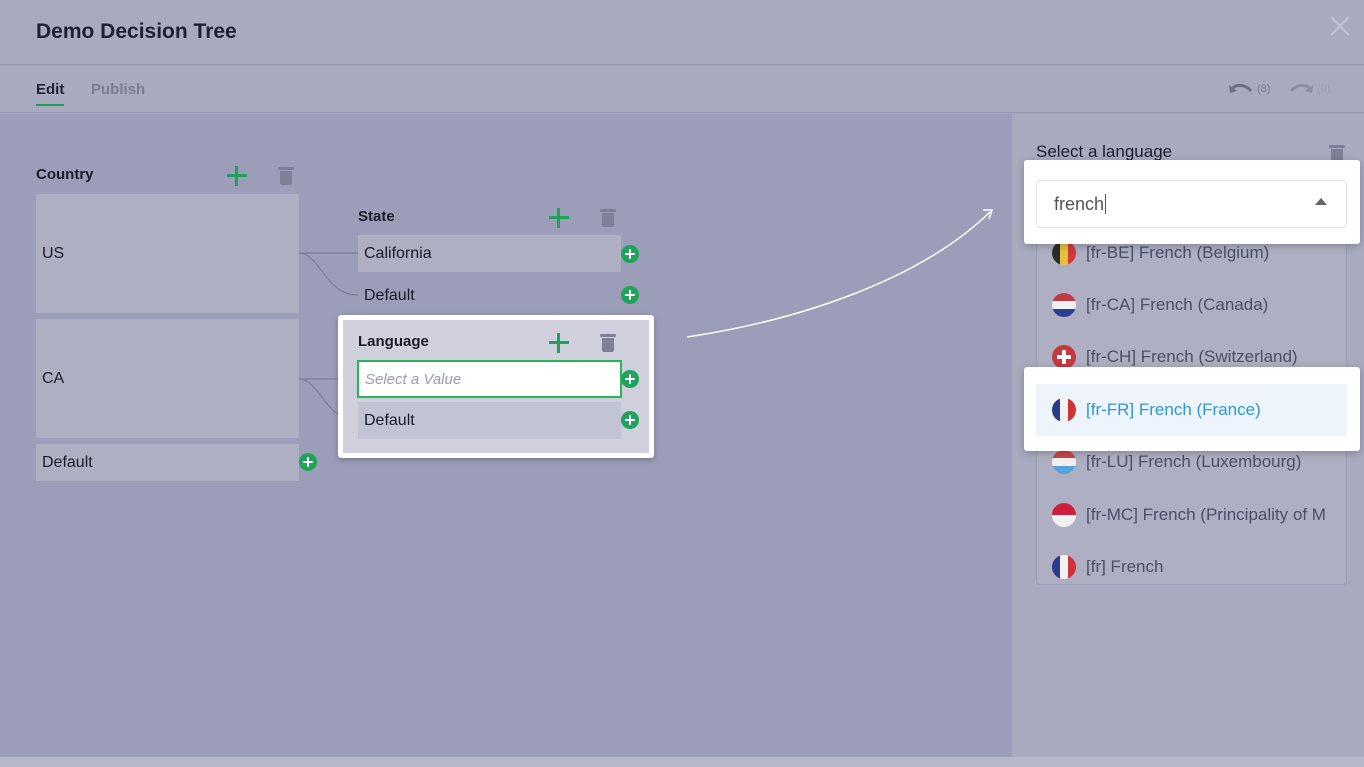 This screenshot has height=767, width=1364. Describe the element at coordinates (237, 176) in the screenshot. I see `add-country-icon` at that location.